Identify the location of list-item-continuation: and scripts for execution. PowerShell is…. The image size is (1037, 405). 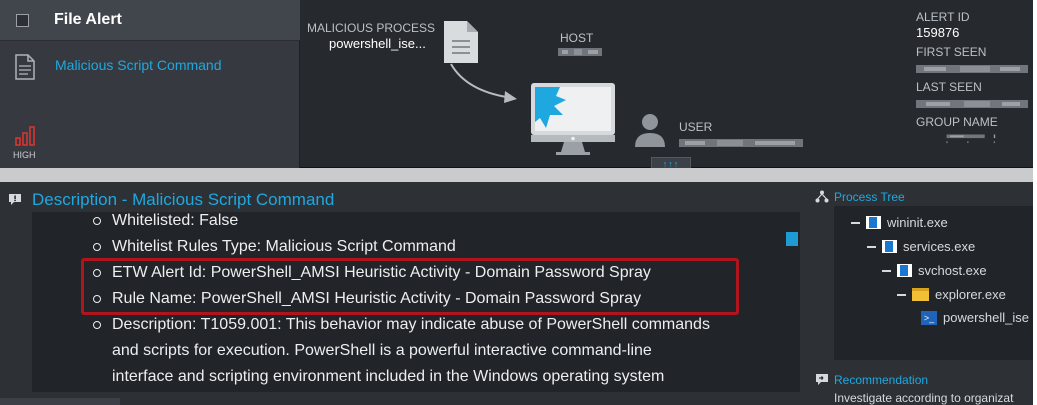
(382, 350).